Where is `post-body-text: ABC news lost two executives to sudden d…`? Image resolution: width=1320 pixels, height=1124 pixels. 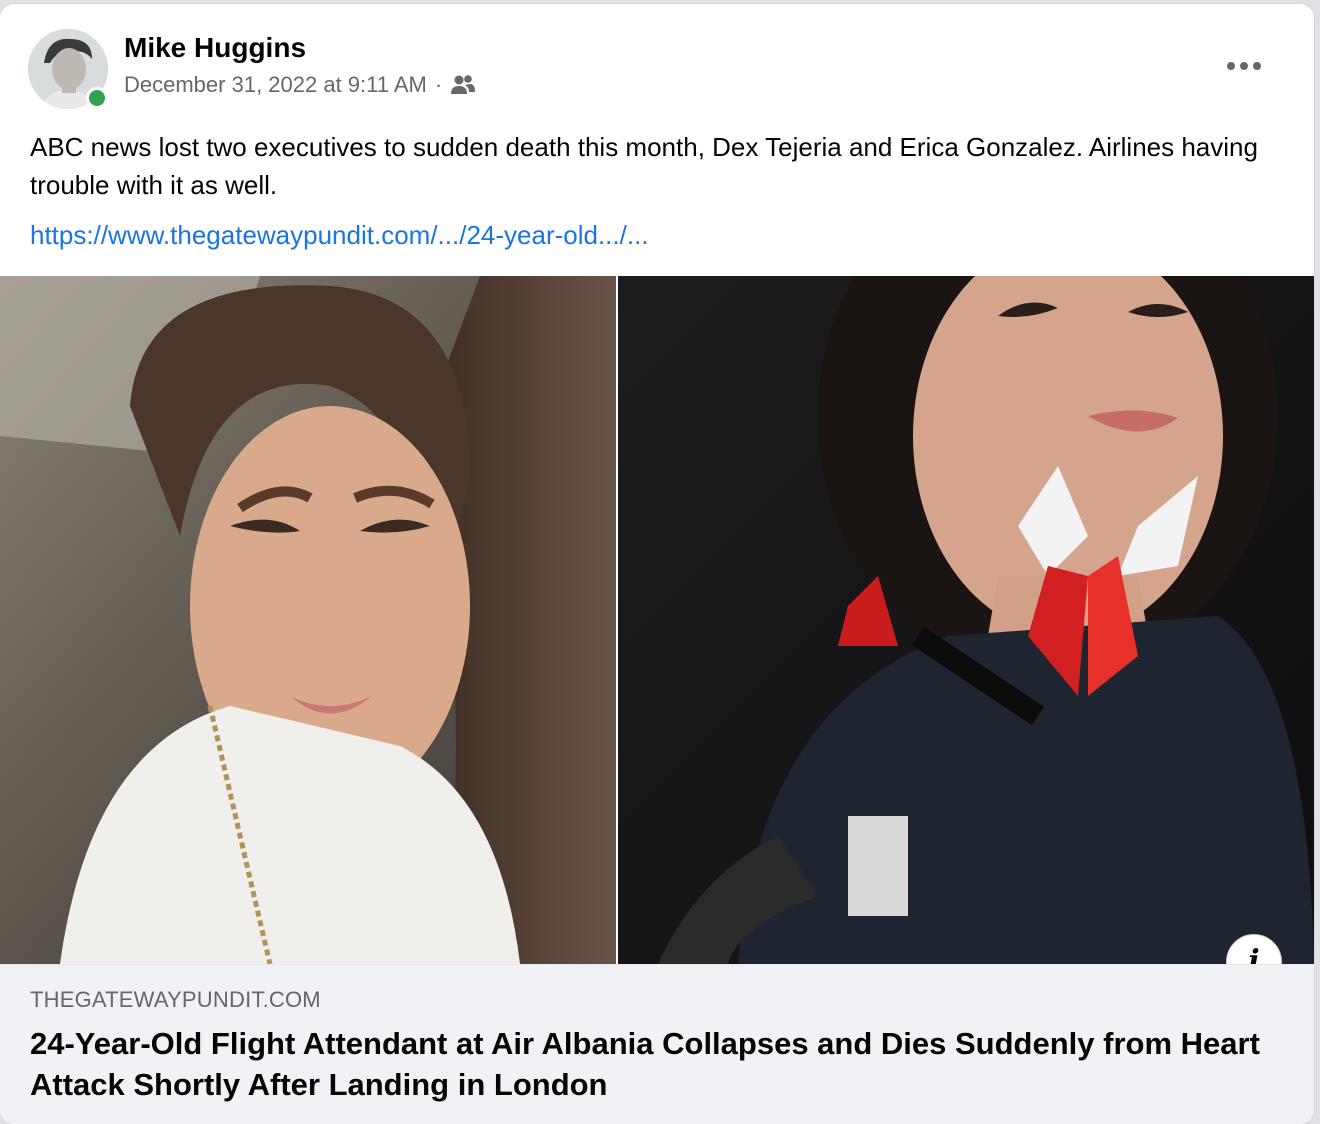 post-body-text: ABC news lost two executives to sudden d… is located at coordinates (644, 166).